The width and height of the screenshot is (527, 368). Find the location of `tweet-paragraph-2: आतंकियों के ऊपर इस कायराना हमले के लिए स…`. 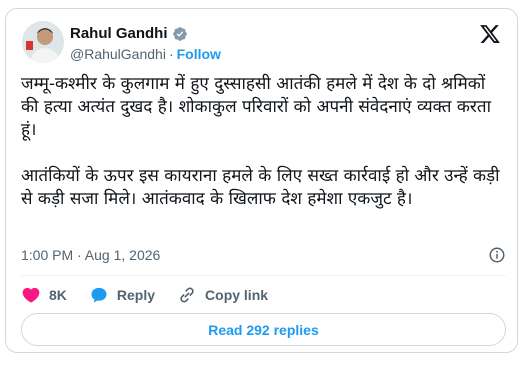

tweet-paragraph-2: आतंकियों के ऊपर इस कायराना हमले के लिए स… is located at coordinates (260, 187).